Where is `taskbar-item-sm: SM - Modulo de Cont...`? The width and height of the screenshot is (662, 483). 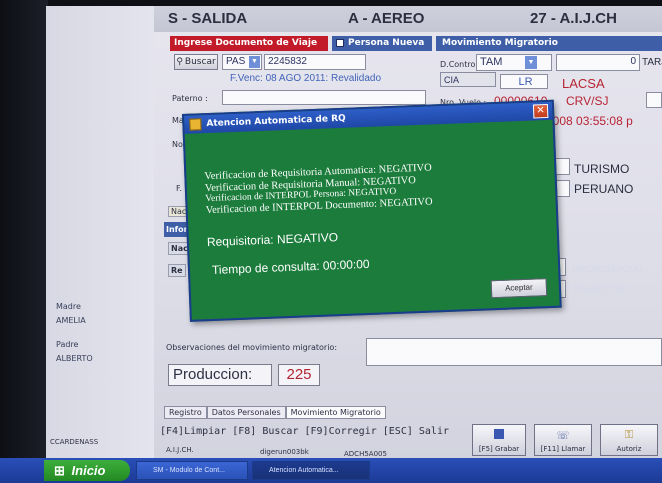
taskbar-item-sm: SM - Modulo de Cont... is located at coordinates (192, 470).